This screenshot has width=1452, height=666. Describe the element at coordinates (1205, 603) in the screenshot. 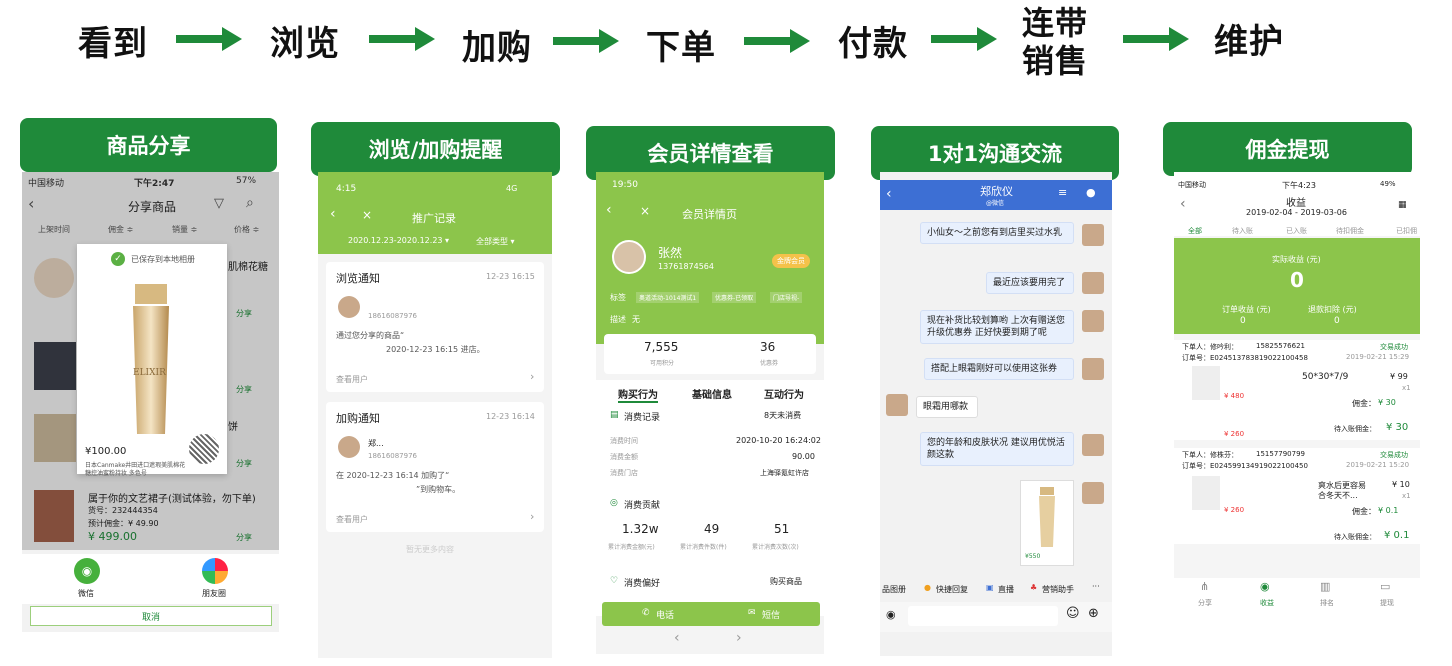

I see `nav-share: 分享` at that location.